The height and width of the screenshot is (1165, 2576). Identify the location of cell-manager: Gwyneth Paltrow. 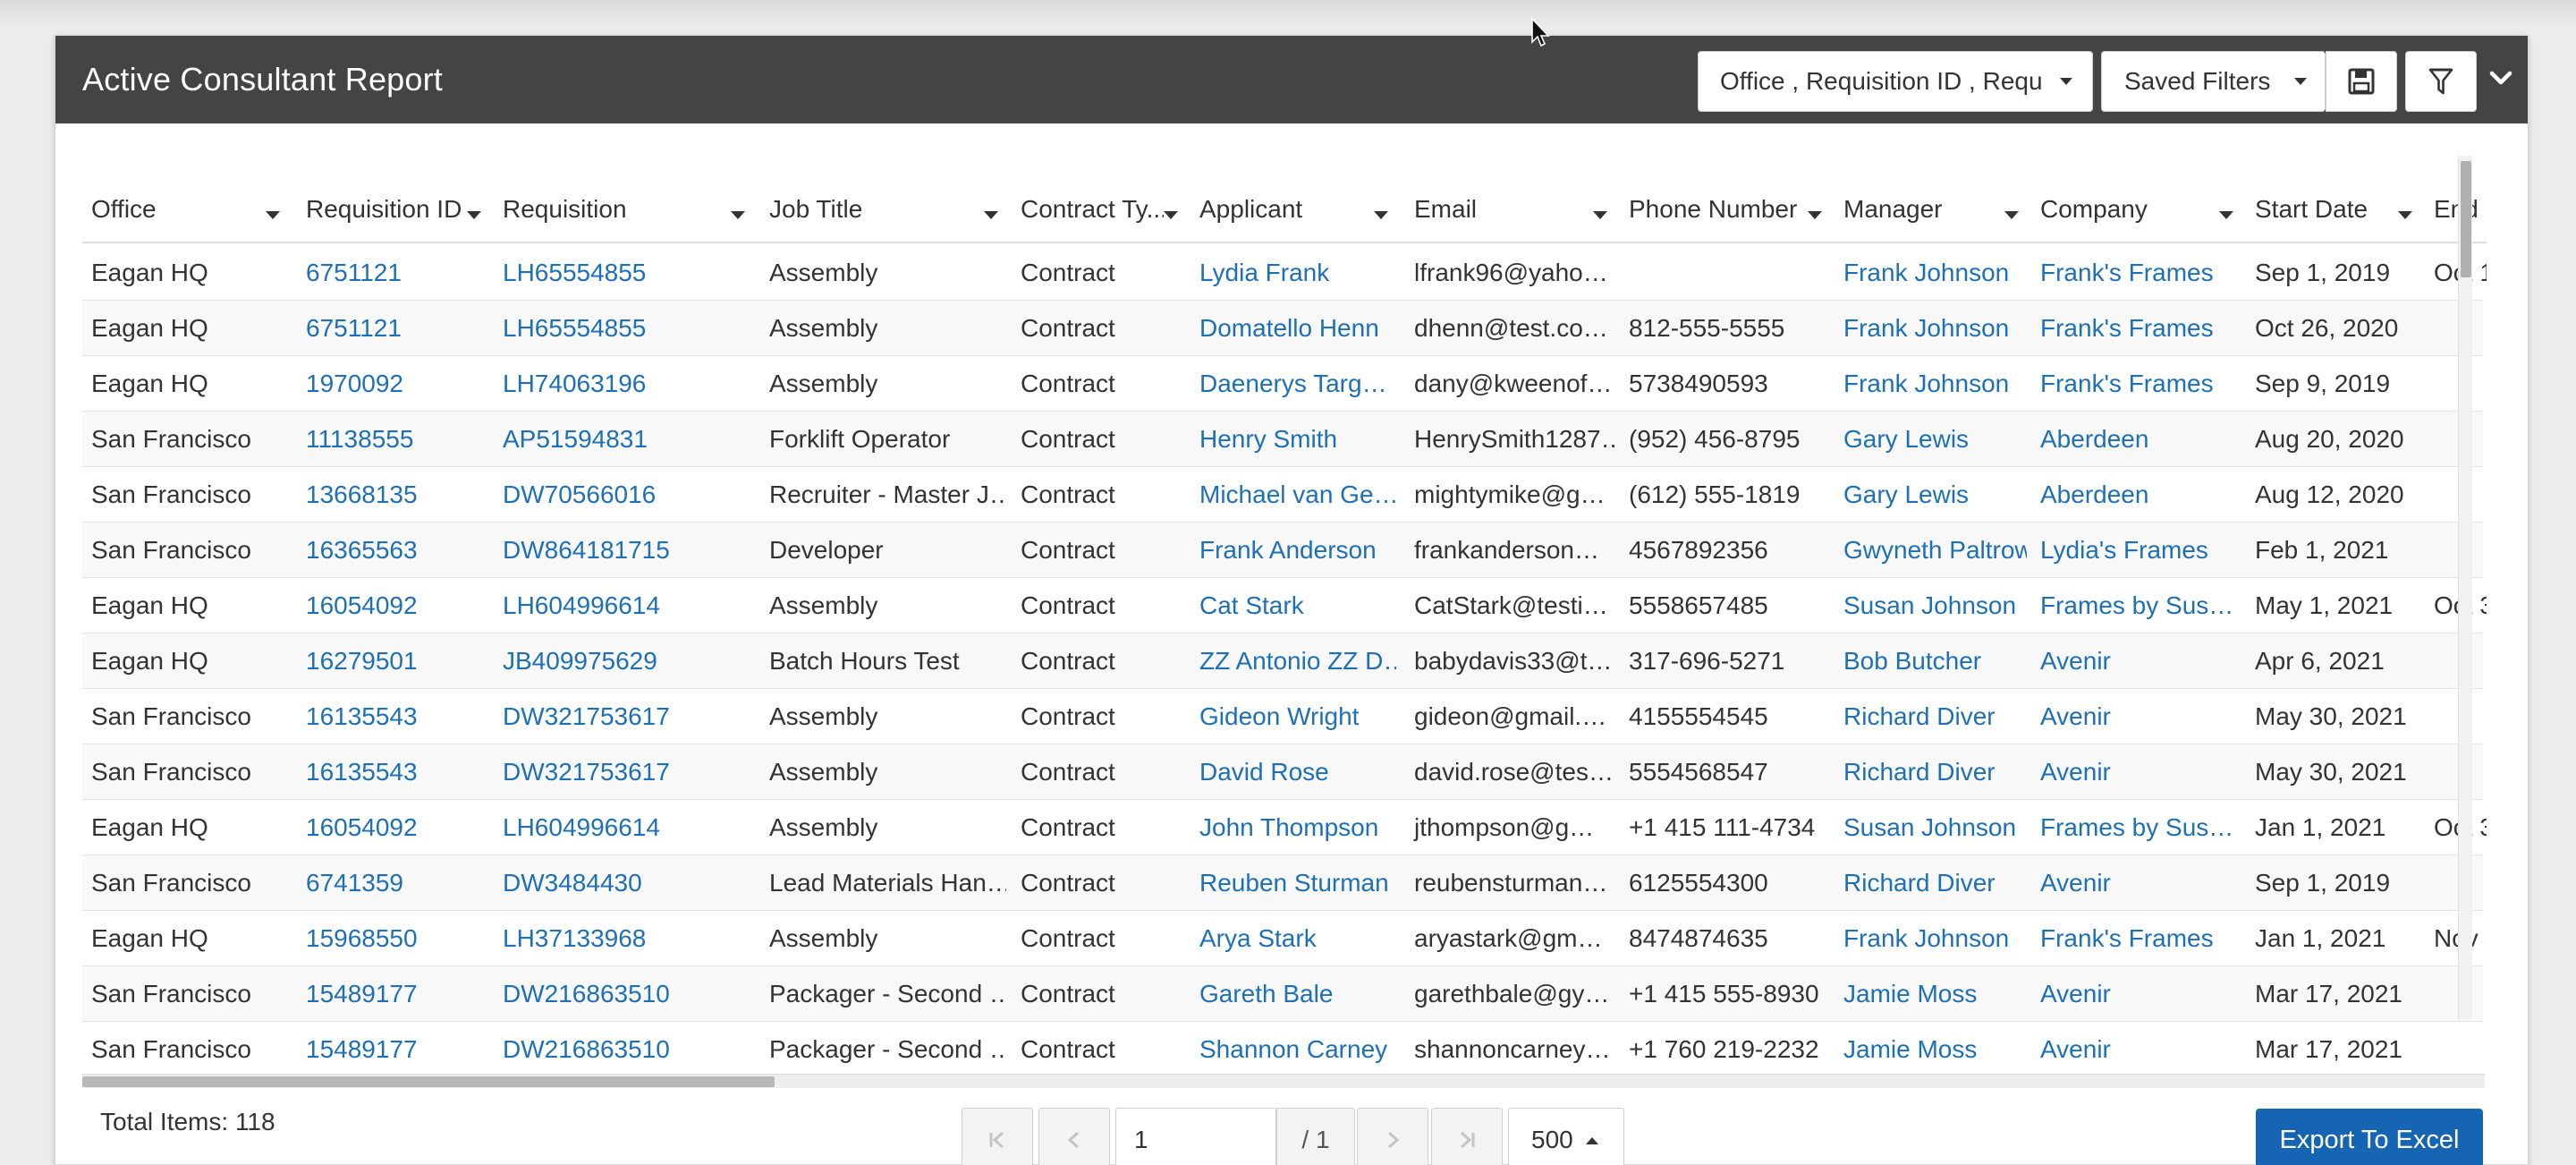
(1931, 550).